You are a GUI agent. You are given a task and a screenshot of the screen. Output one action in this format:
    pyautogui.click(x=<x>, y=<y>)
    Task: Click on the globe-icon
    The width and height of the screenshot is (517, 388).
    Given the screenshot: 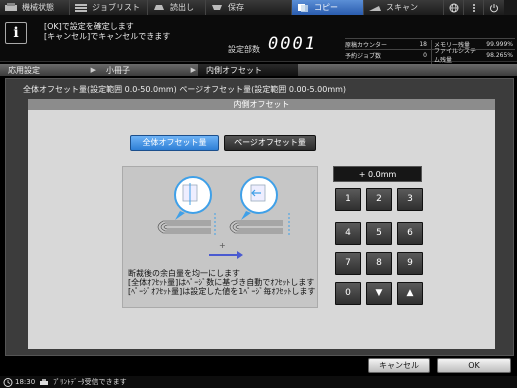 What is the action you would take?
    pyautogui.click(x=453, y=7)
    